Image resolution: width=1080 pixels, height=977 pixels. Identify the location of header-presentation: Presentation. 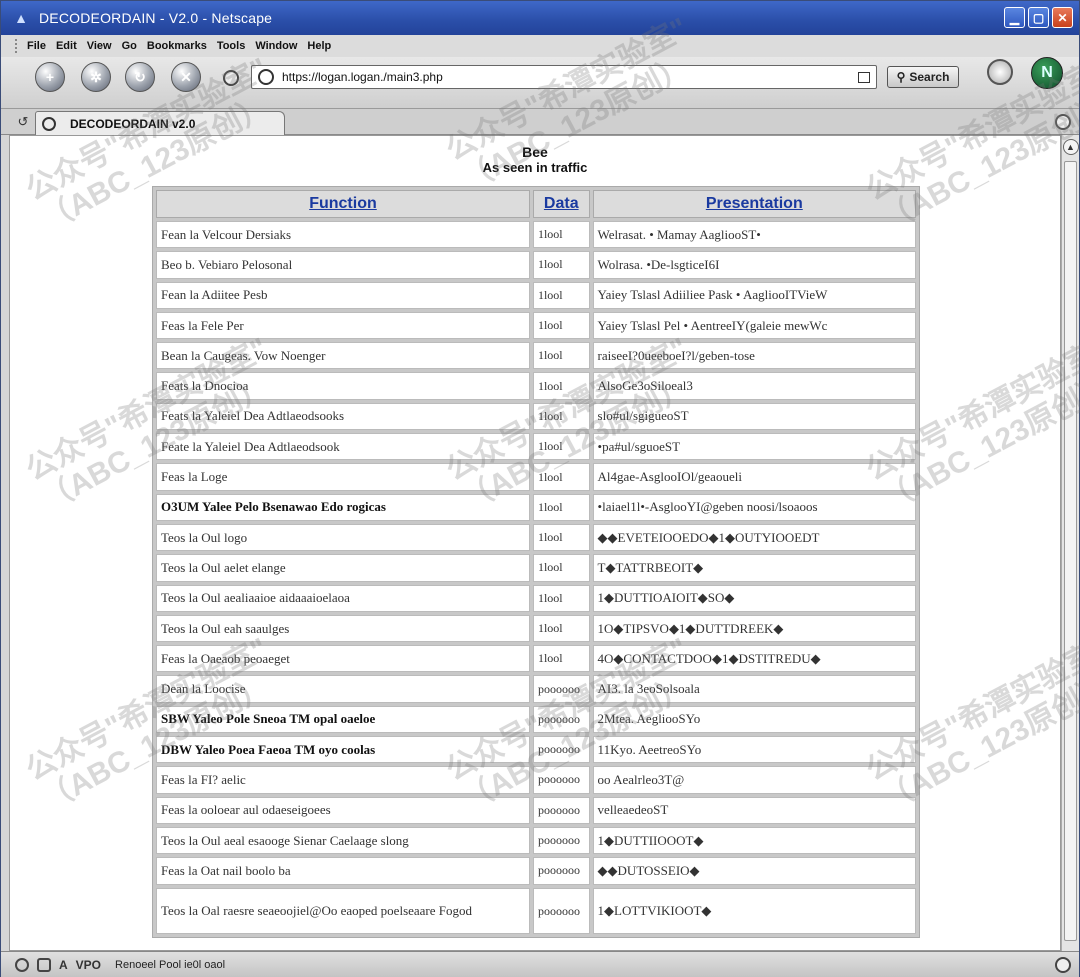
(754, 204).